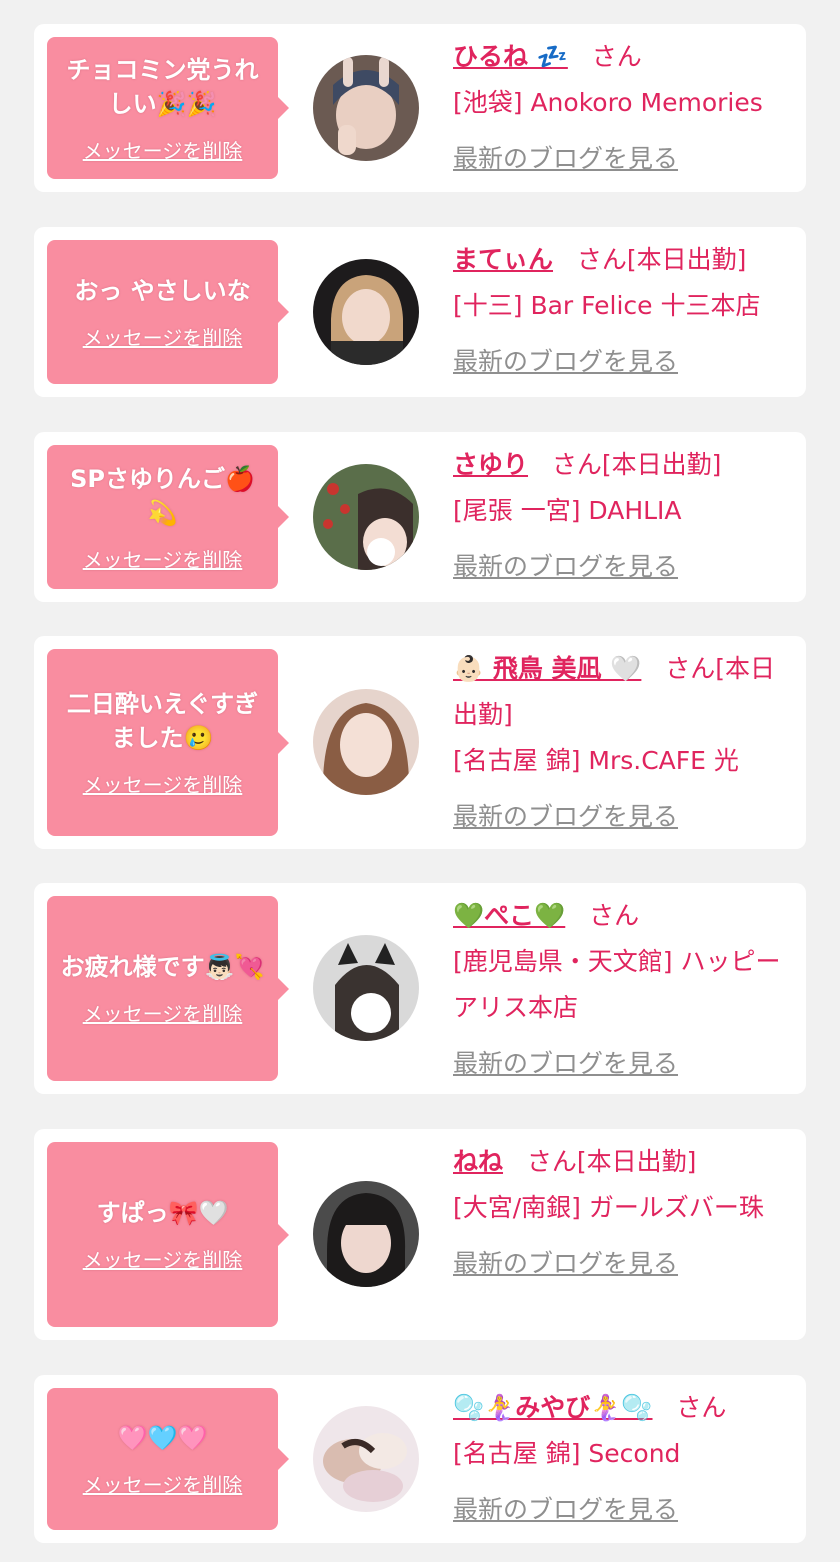 The width and height of the screenshot is (840, 1562). Describe the element at coordinates (509, 915) in the screenshot. I see `cast-name-link: 💚ぺこ💚` at that location.